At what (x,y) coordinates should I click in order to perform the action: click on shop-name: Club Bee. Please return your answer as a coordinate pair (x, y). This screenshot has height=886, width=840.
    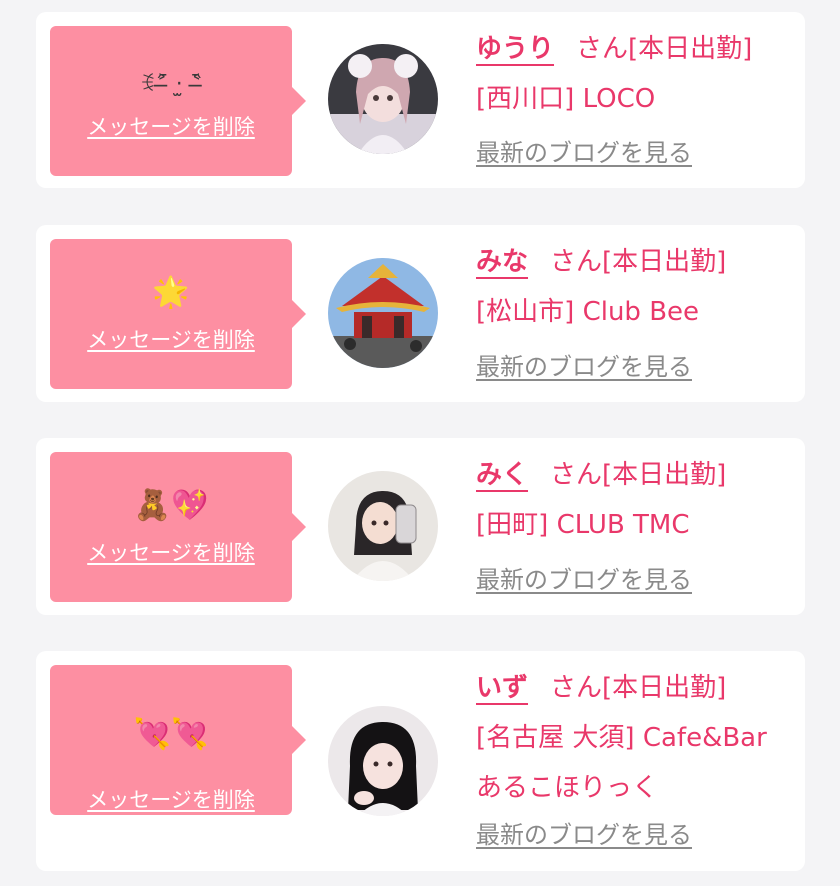
    Looking at the image, I should click on (641, 312).